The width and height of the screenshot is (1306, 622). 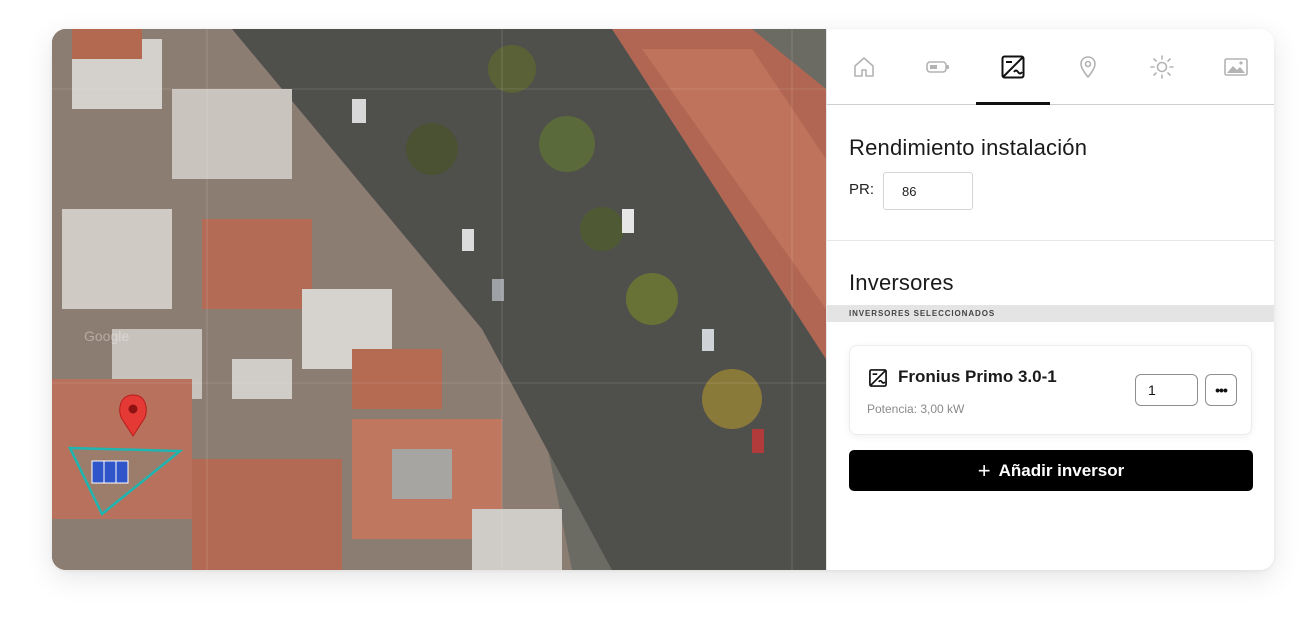 I want to click on selected-inverters-label: INVERSORES SELECCIONADOS, so click(x=1050, y=313).